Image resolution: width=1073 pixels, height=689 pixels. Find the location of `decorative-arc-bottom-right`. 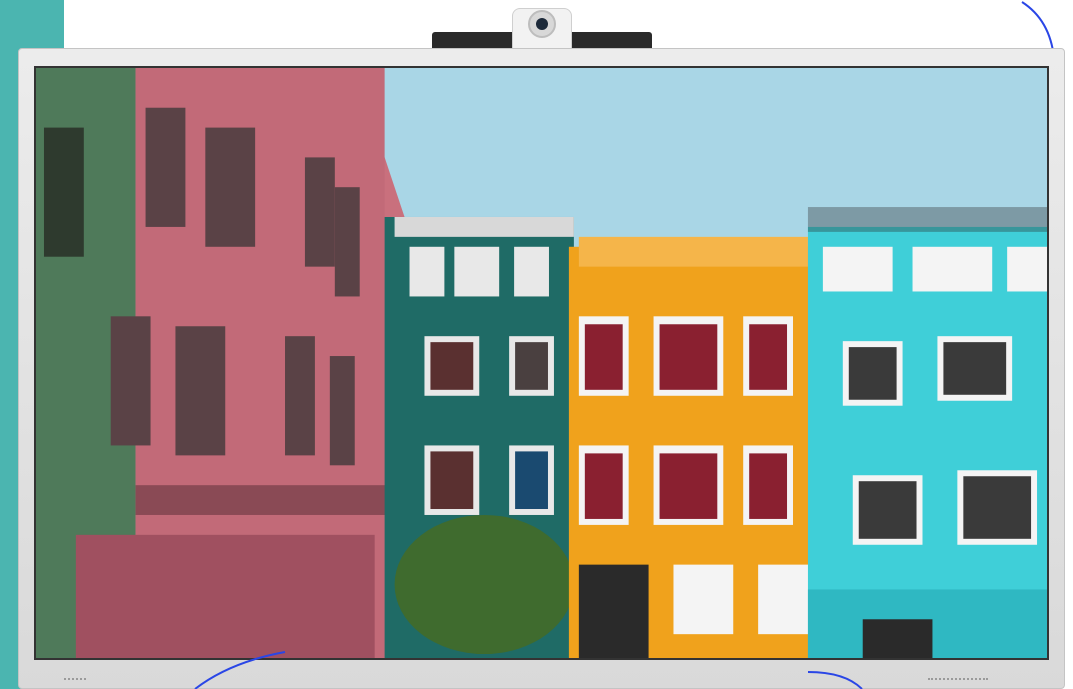

decorative-arc-bottom-right is located at coordinates (835, 680).